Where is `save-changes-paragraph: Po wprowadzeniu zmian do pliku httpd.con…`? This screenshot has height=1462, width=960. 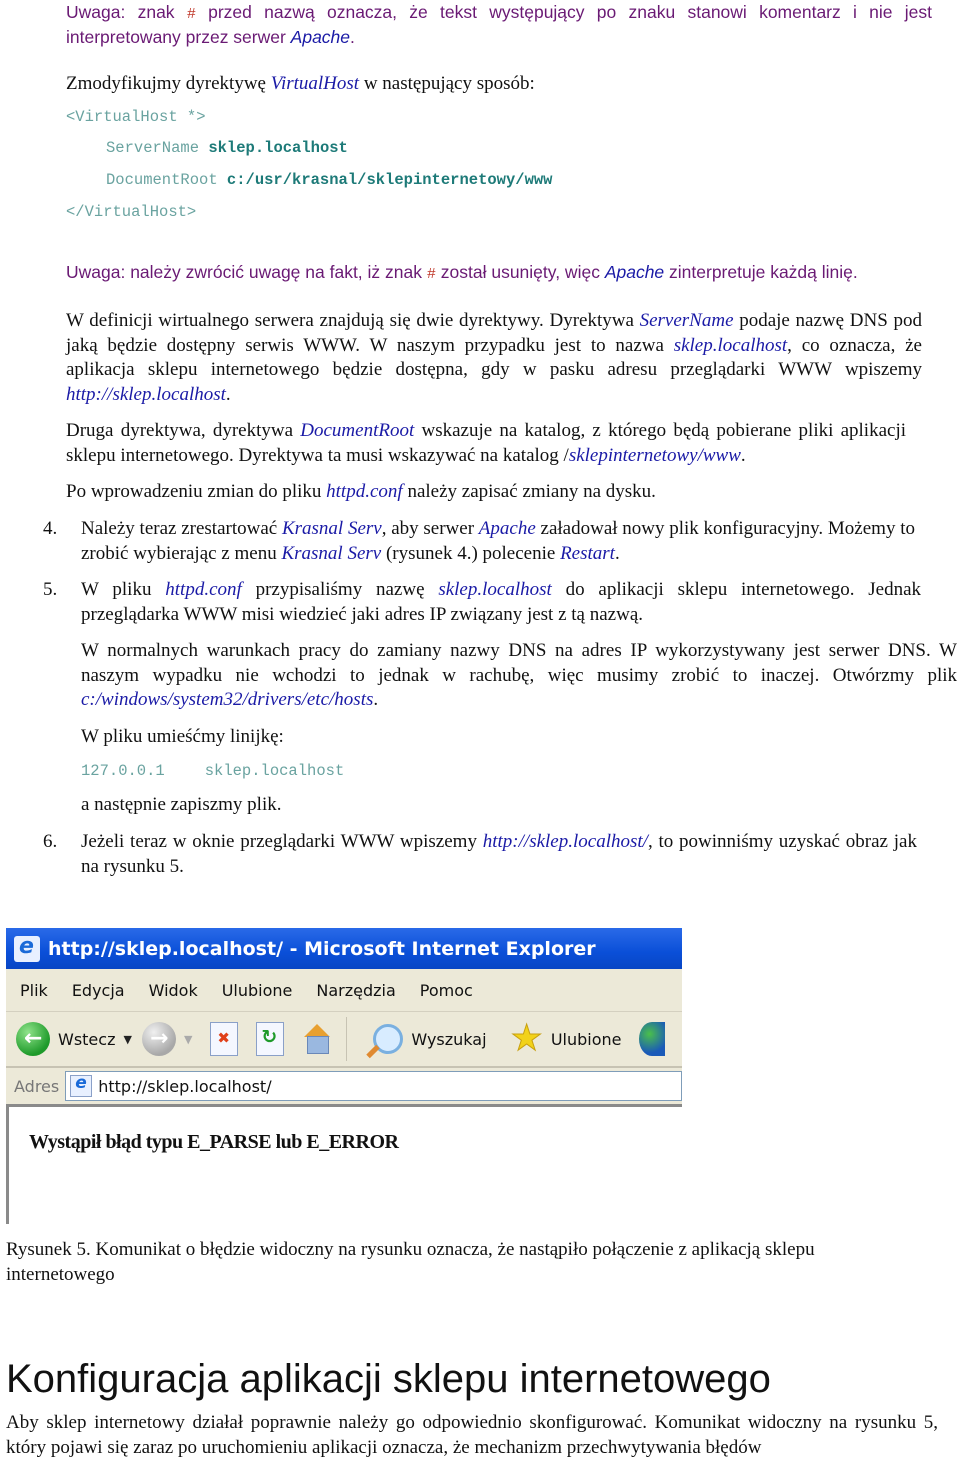 save-changes-paragraph: Po wprowadzeniu zmian do pliku httpd.con… is located at coordinates (361, 491).